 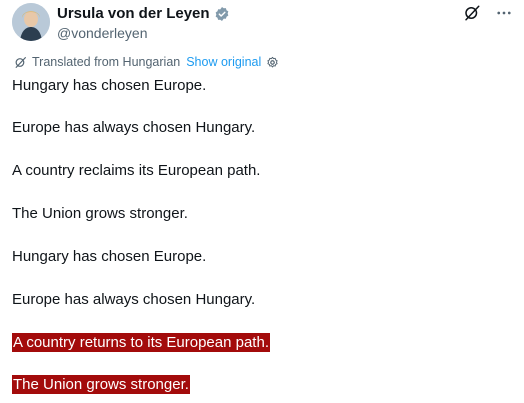 I want to click on translate-icon, so click(x=20, y=62).